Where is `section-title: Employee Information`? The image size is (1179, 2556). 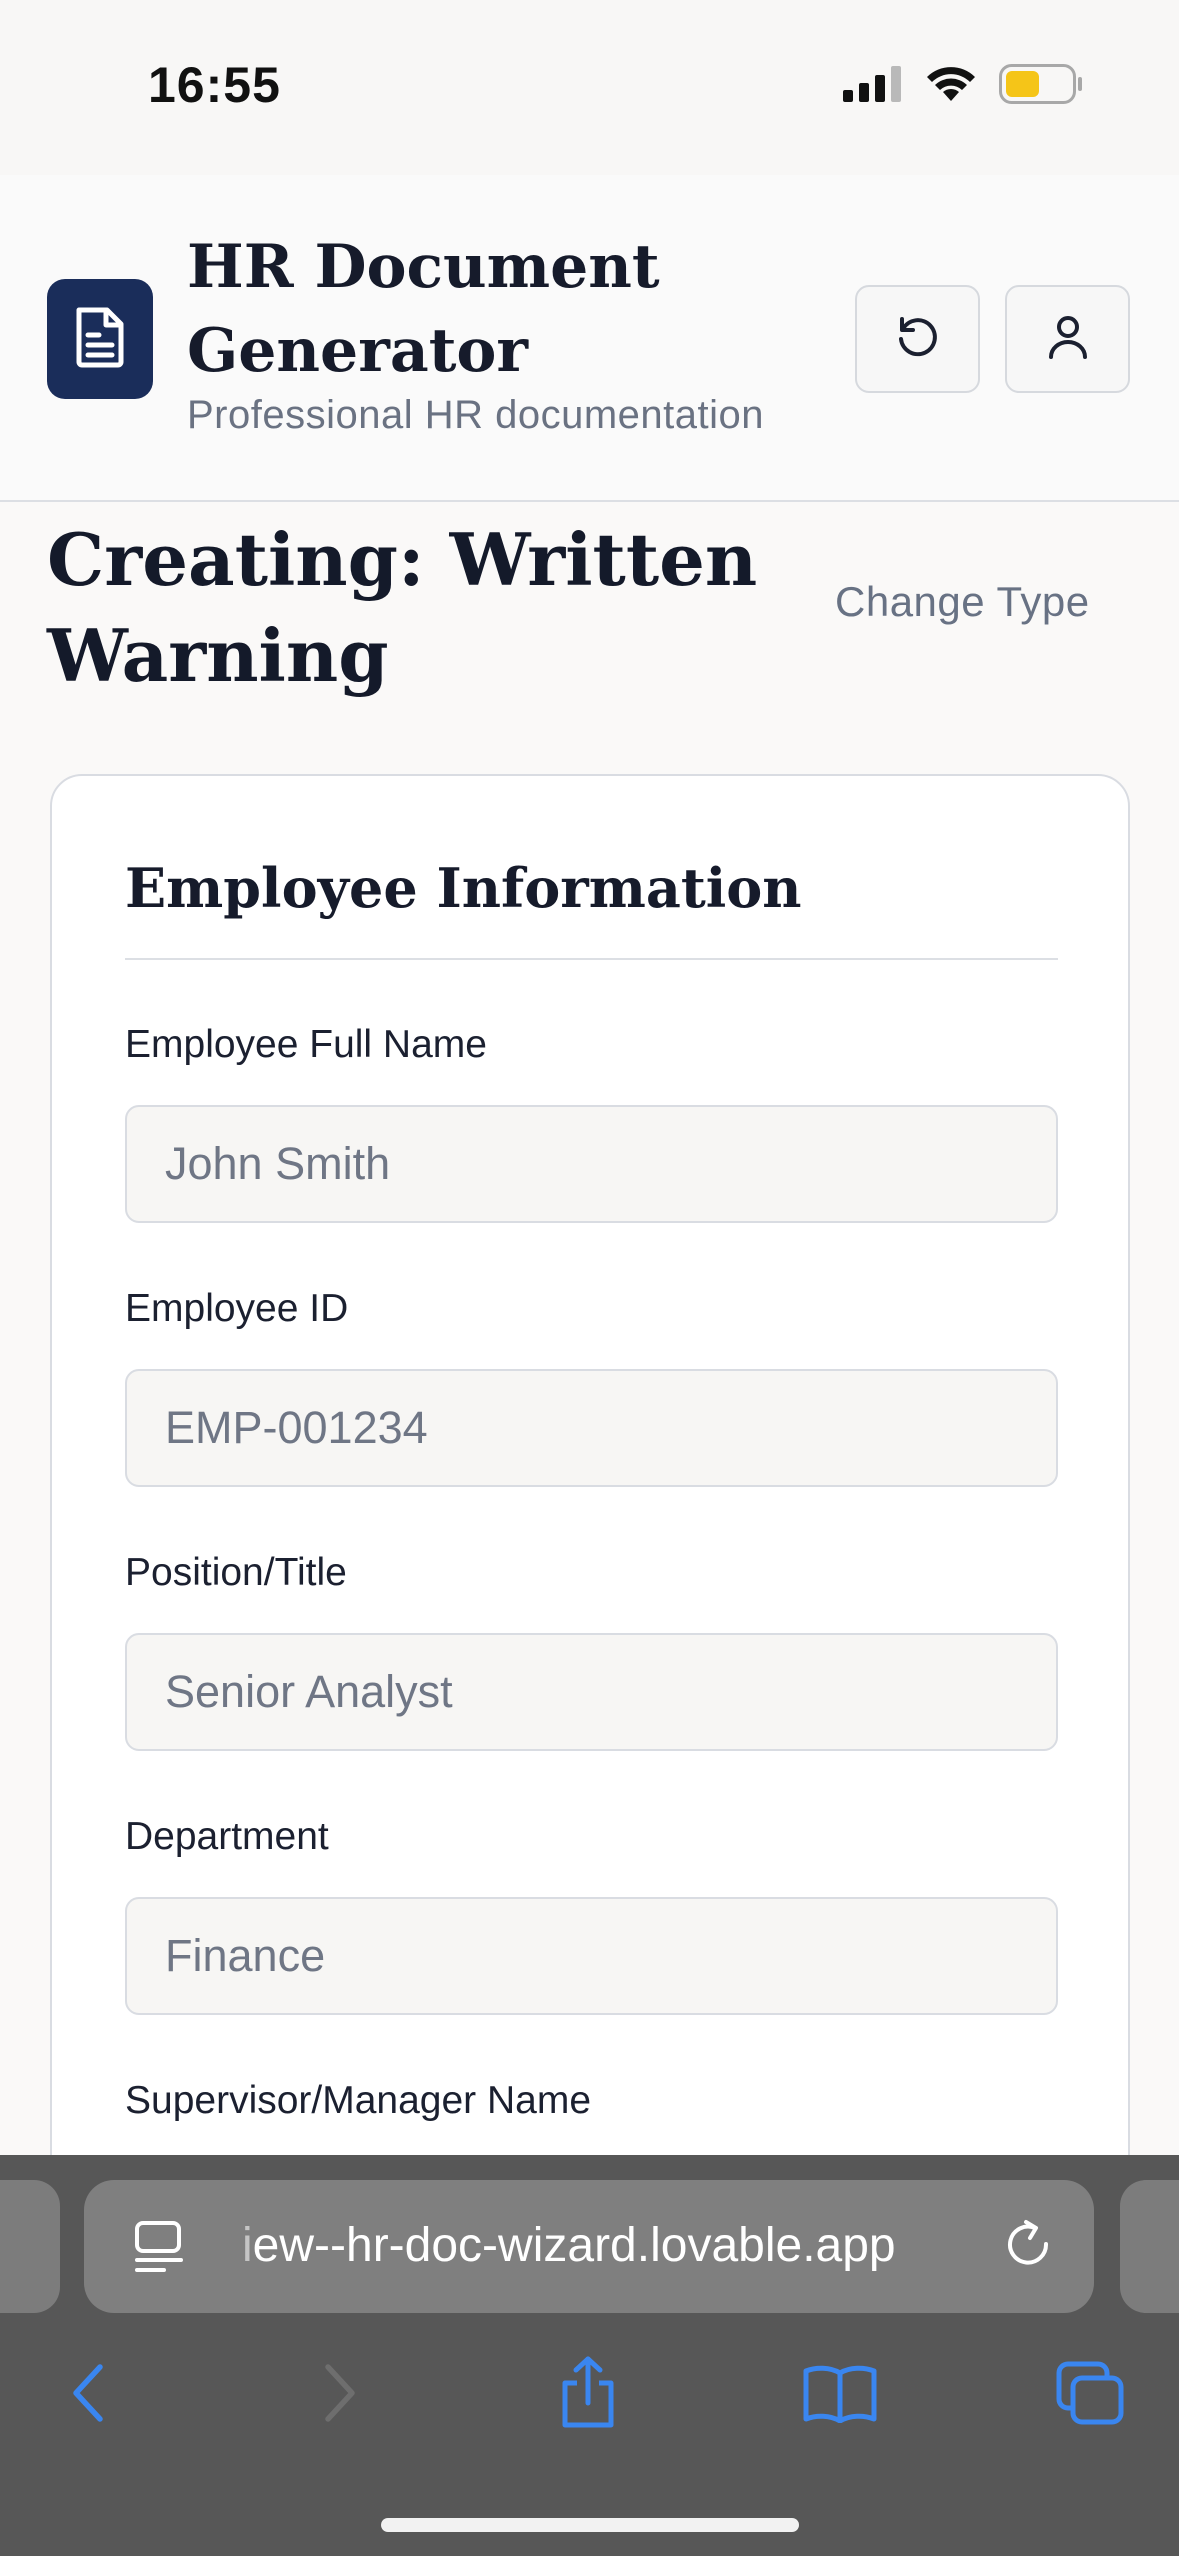 section-title: Employee Information is located at coordinates (463, 888).